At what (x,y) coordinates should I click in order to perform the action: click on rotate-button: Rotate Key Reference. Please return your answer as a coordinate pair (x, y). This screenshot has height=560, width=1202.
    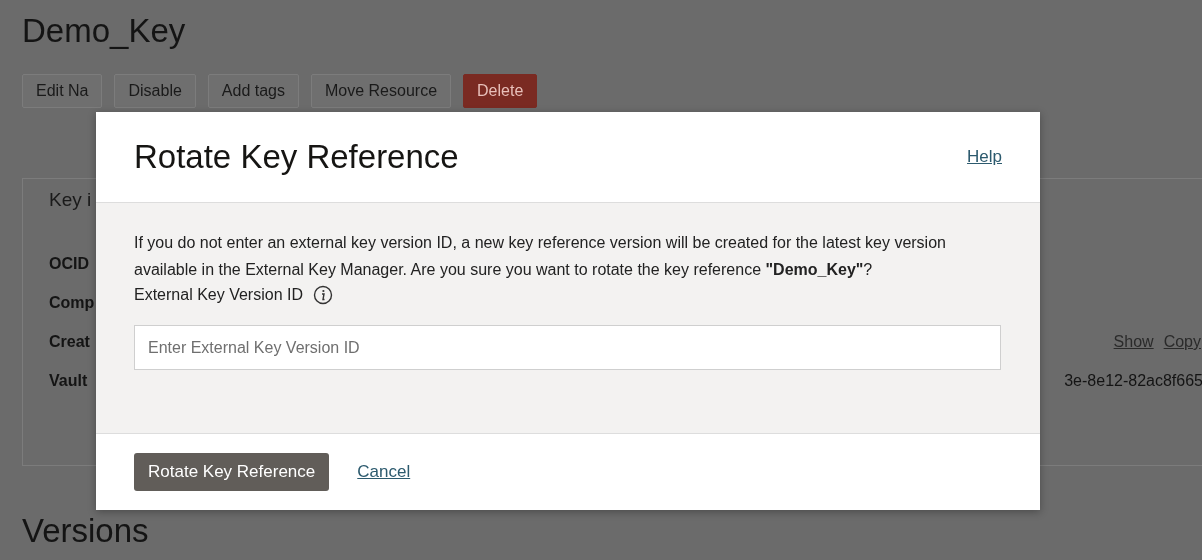
    Looking at the image, I should click on (232, 472).